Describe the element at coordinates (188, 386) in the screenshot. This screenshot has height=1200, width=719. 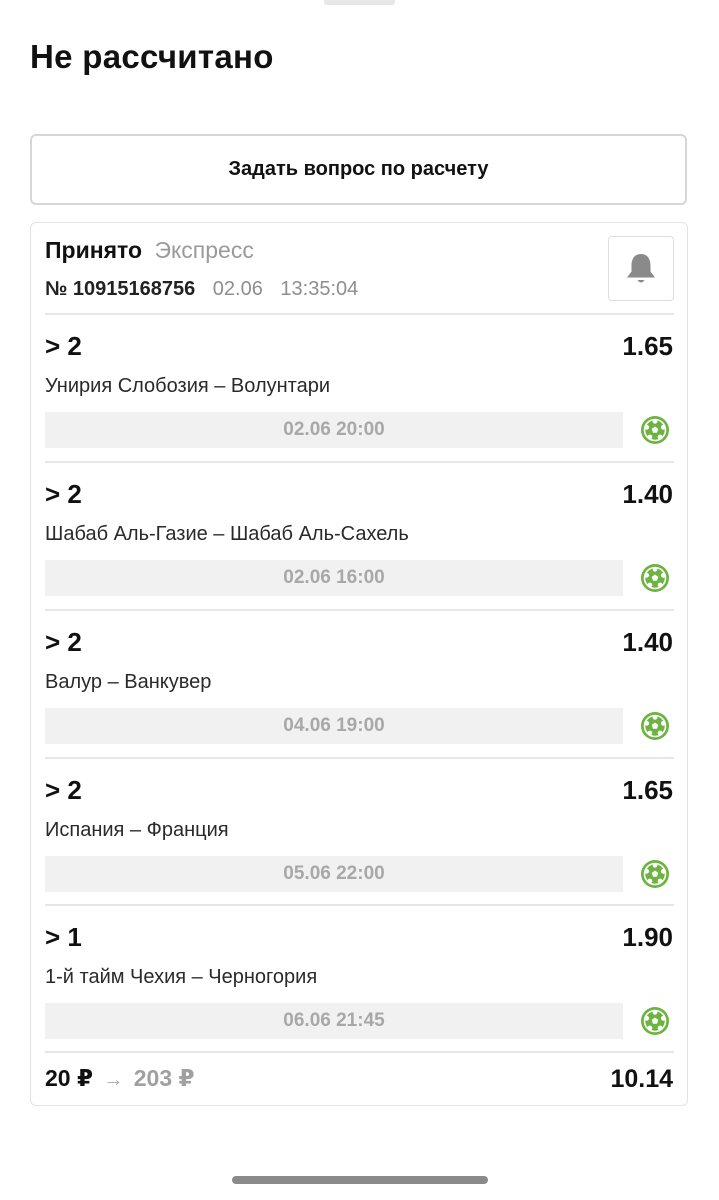
I see `selection-event: Унирия Слобозия – Волунтари` at that location.